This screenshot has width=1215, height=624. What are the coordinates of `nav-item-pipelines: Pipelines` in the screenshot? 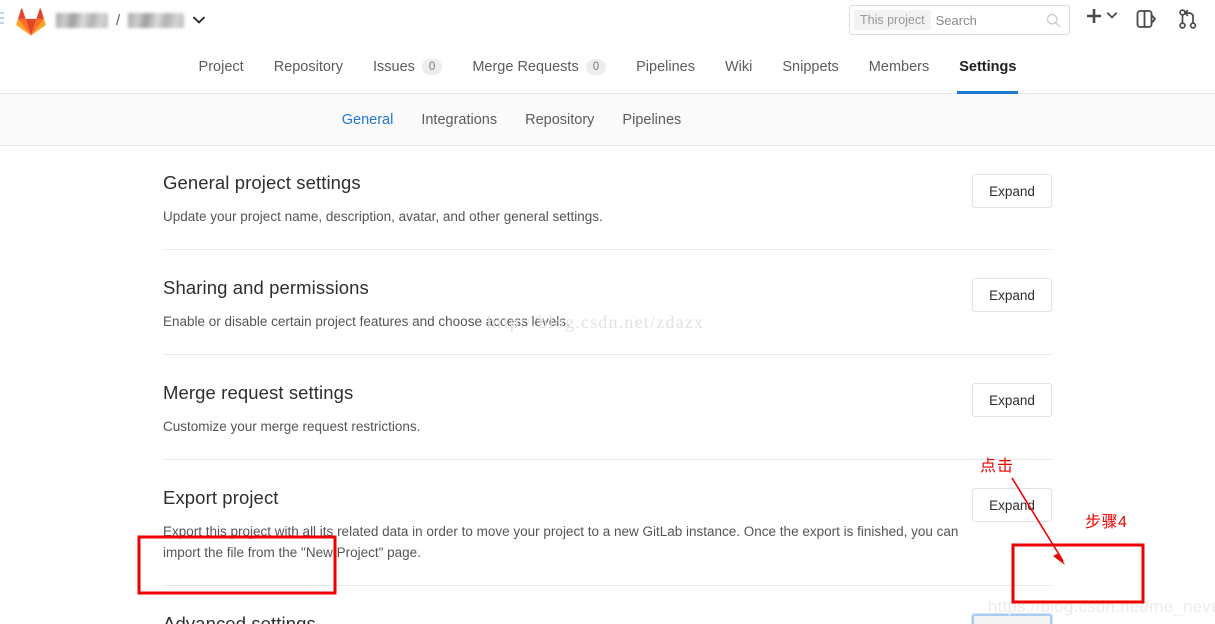 It's located at (665, 67).